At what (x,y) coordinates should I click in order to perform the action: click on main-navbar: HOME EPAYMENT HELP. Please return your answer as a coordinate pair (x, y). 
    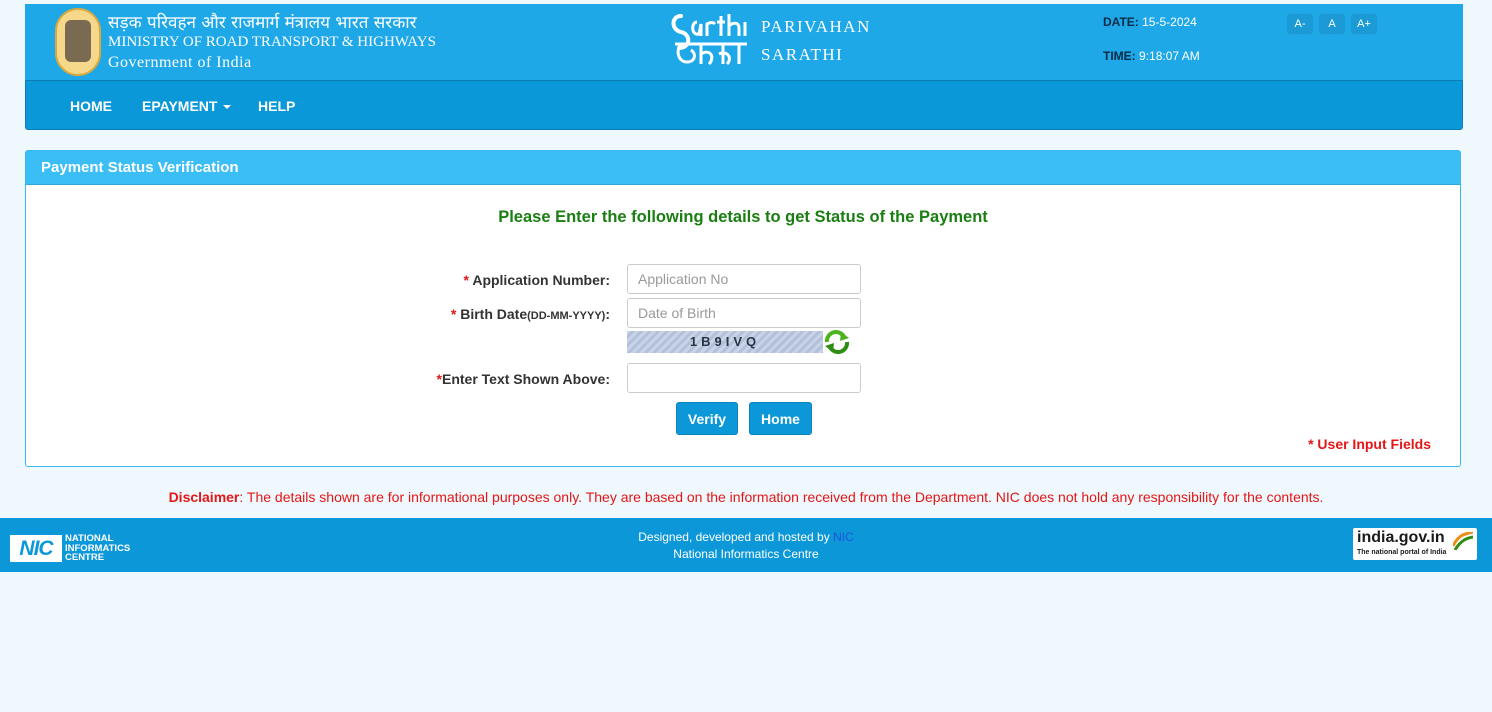
    Looking at the image, I should click on (744, 105).